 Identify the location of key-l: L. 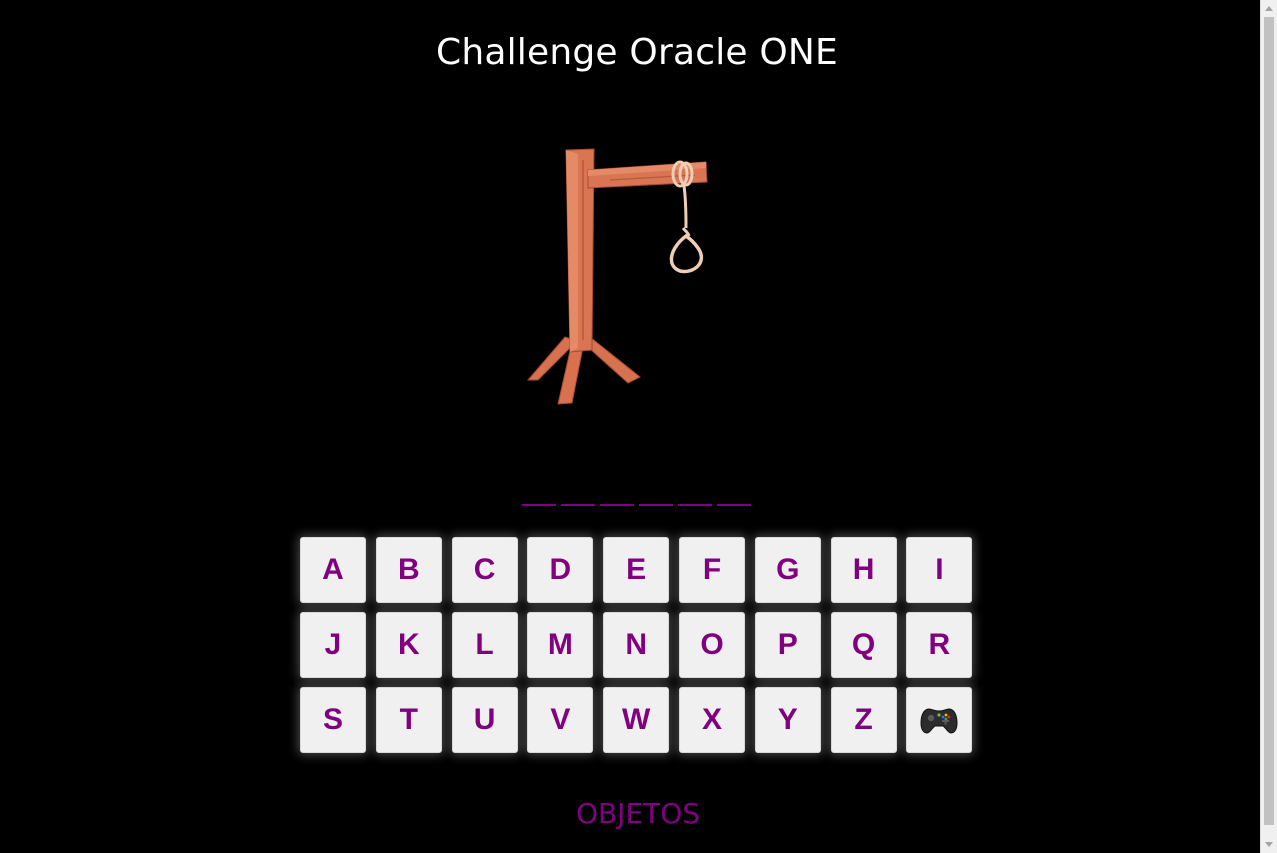
(484, 645).